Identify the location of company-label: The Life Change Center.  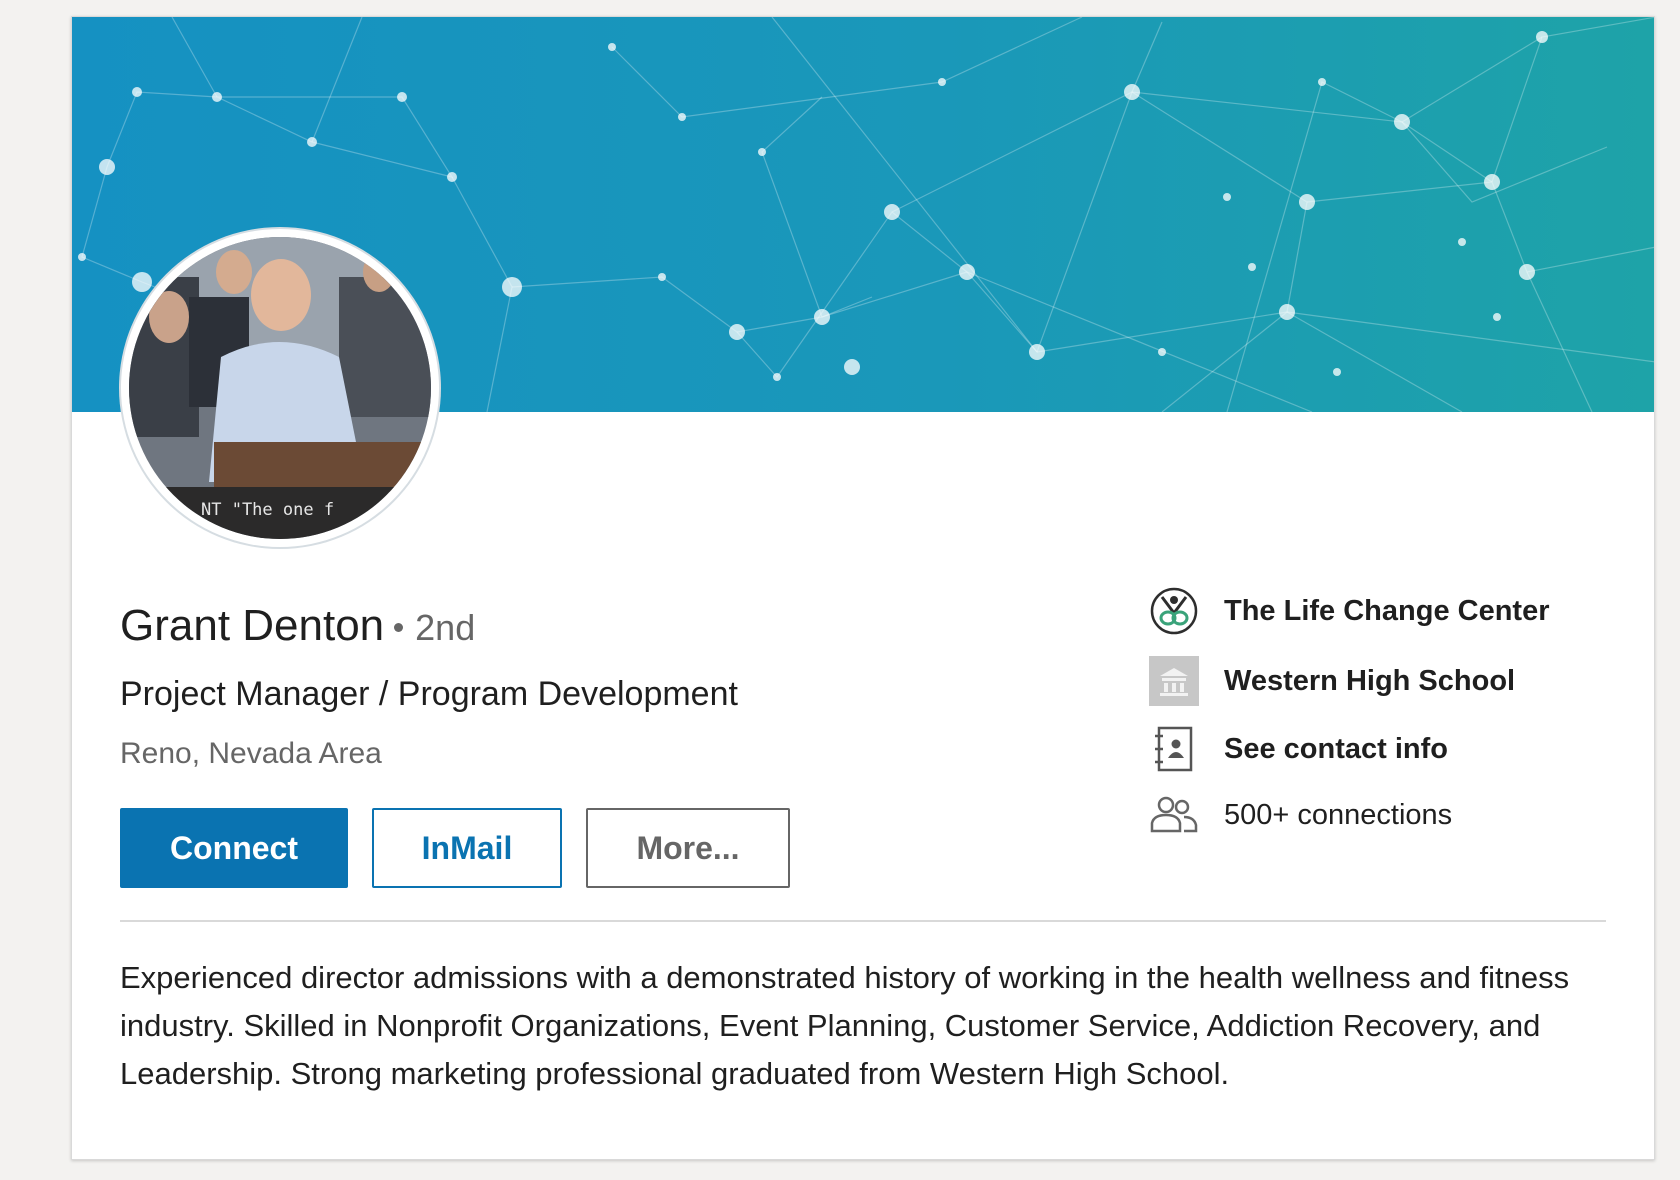
(1387, 610).